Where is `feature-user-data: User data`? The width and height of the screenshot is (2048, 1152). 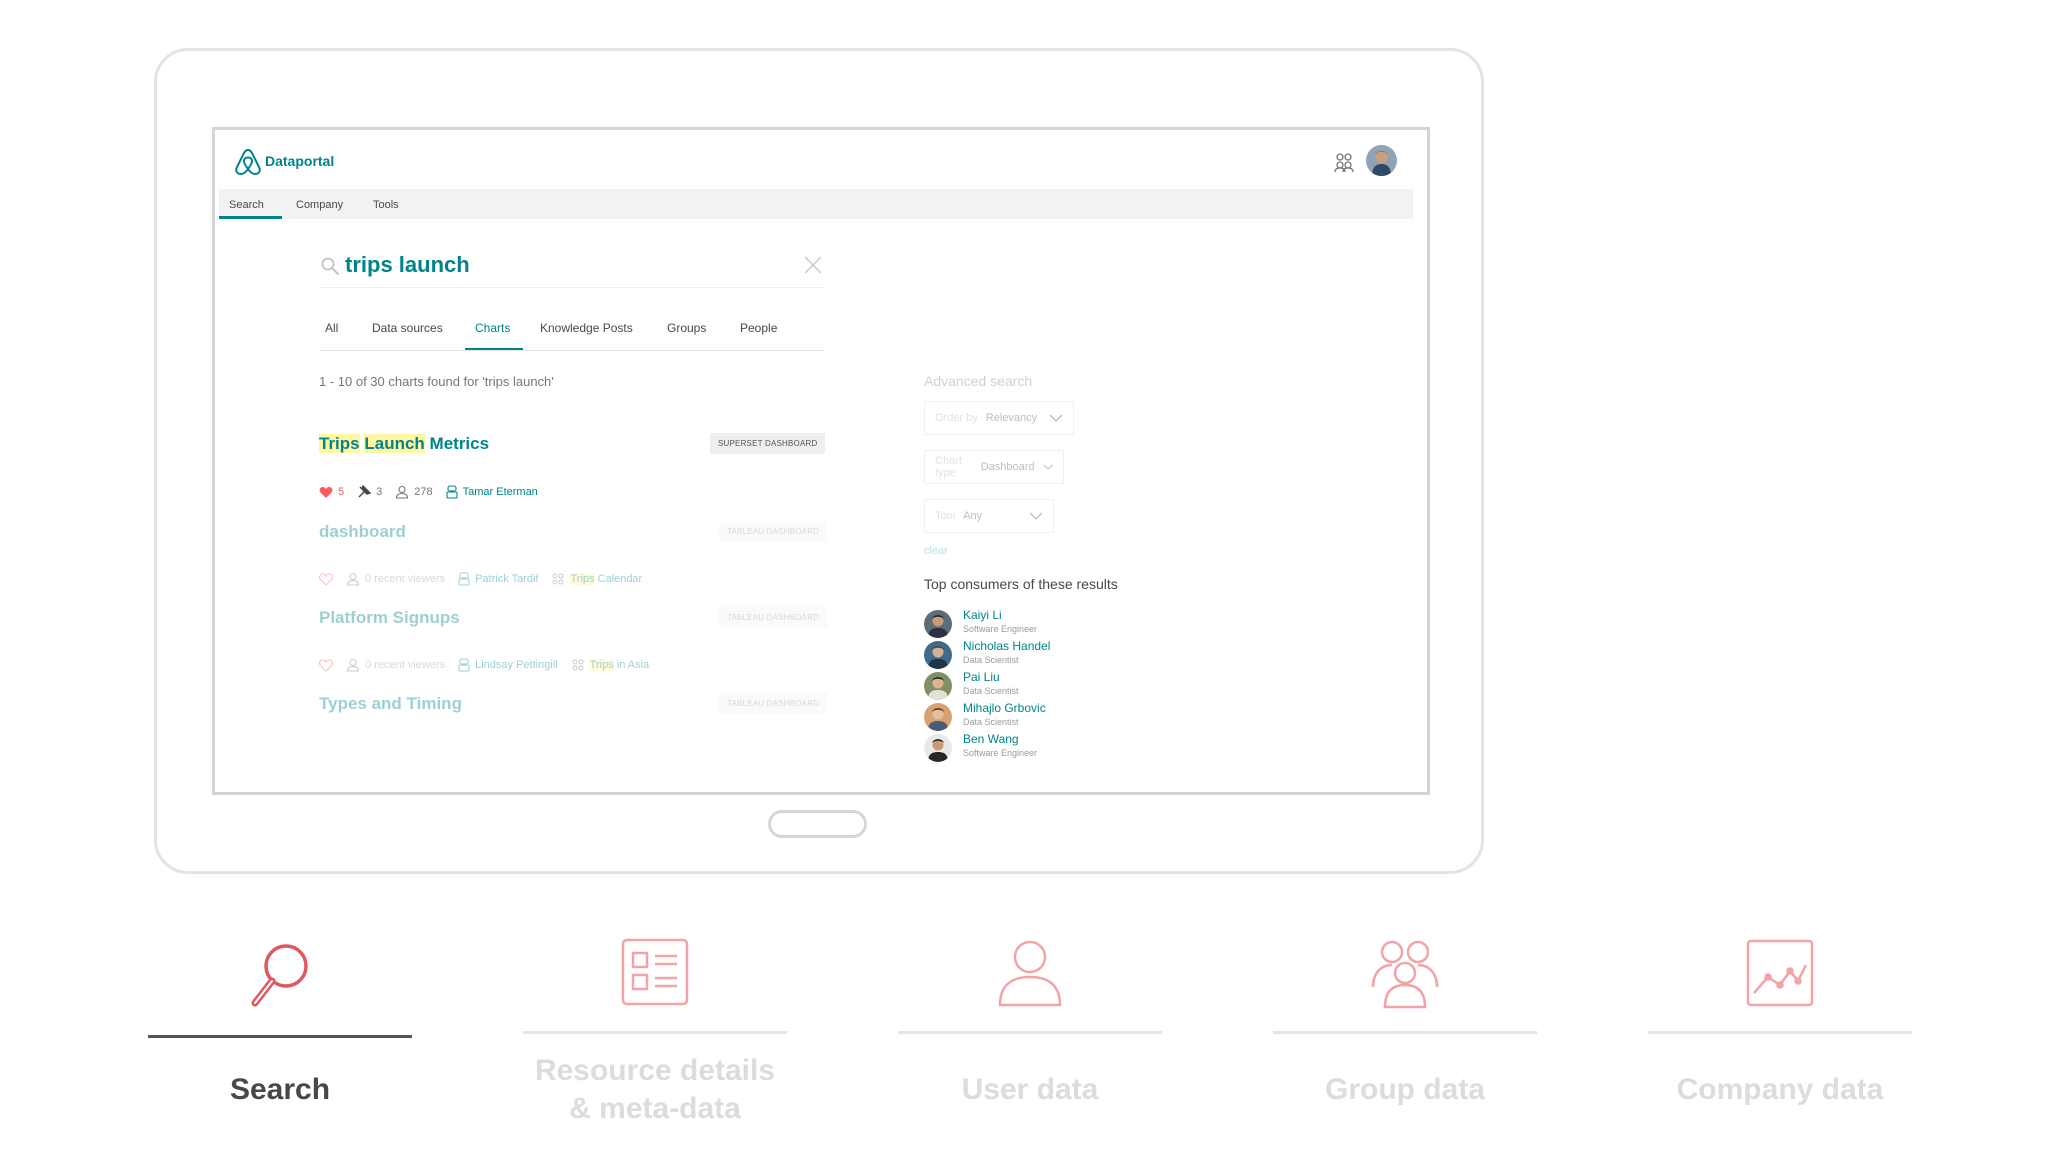 feature-user-data: User data is located at coordinates (1030, 1030).